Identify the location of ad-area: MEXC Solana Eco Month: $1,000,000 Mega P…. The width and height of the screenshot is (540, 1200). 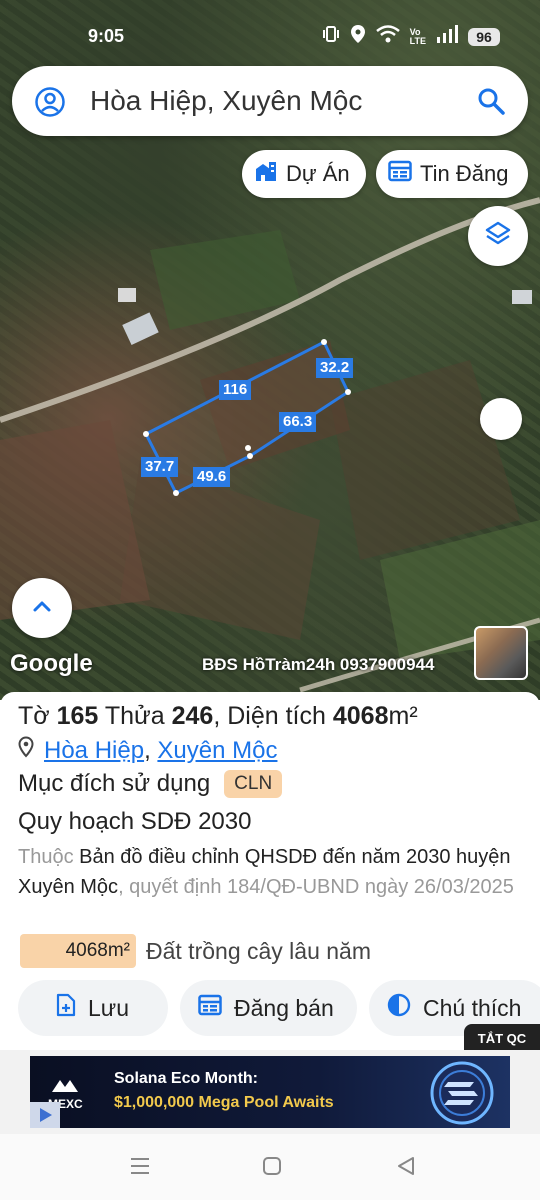
(270, 1092).